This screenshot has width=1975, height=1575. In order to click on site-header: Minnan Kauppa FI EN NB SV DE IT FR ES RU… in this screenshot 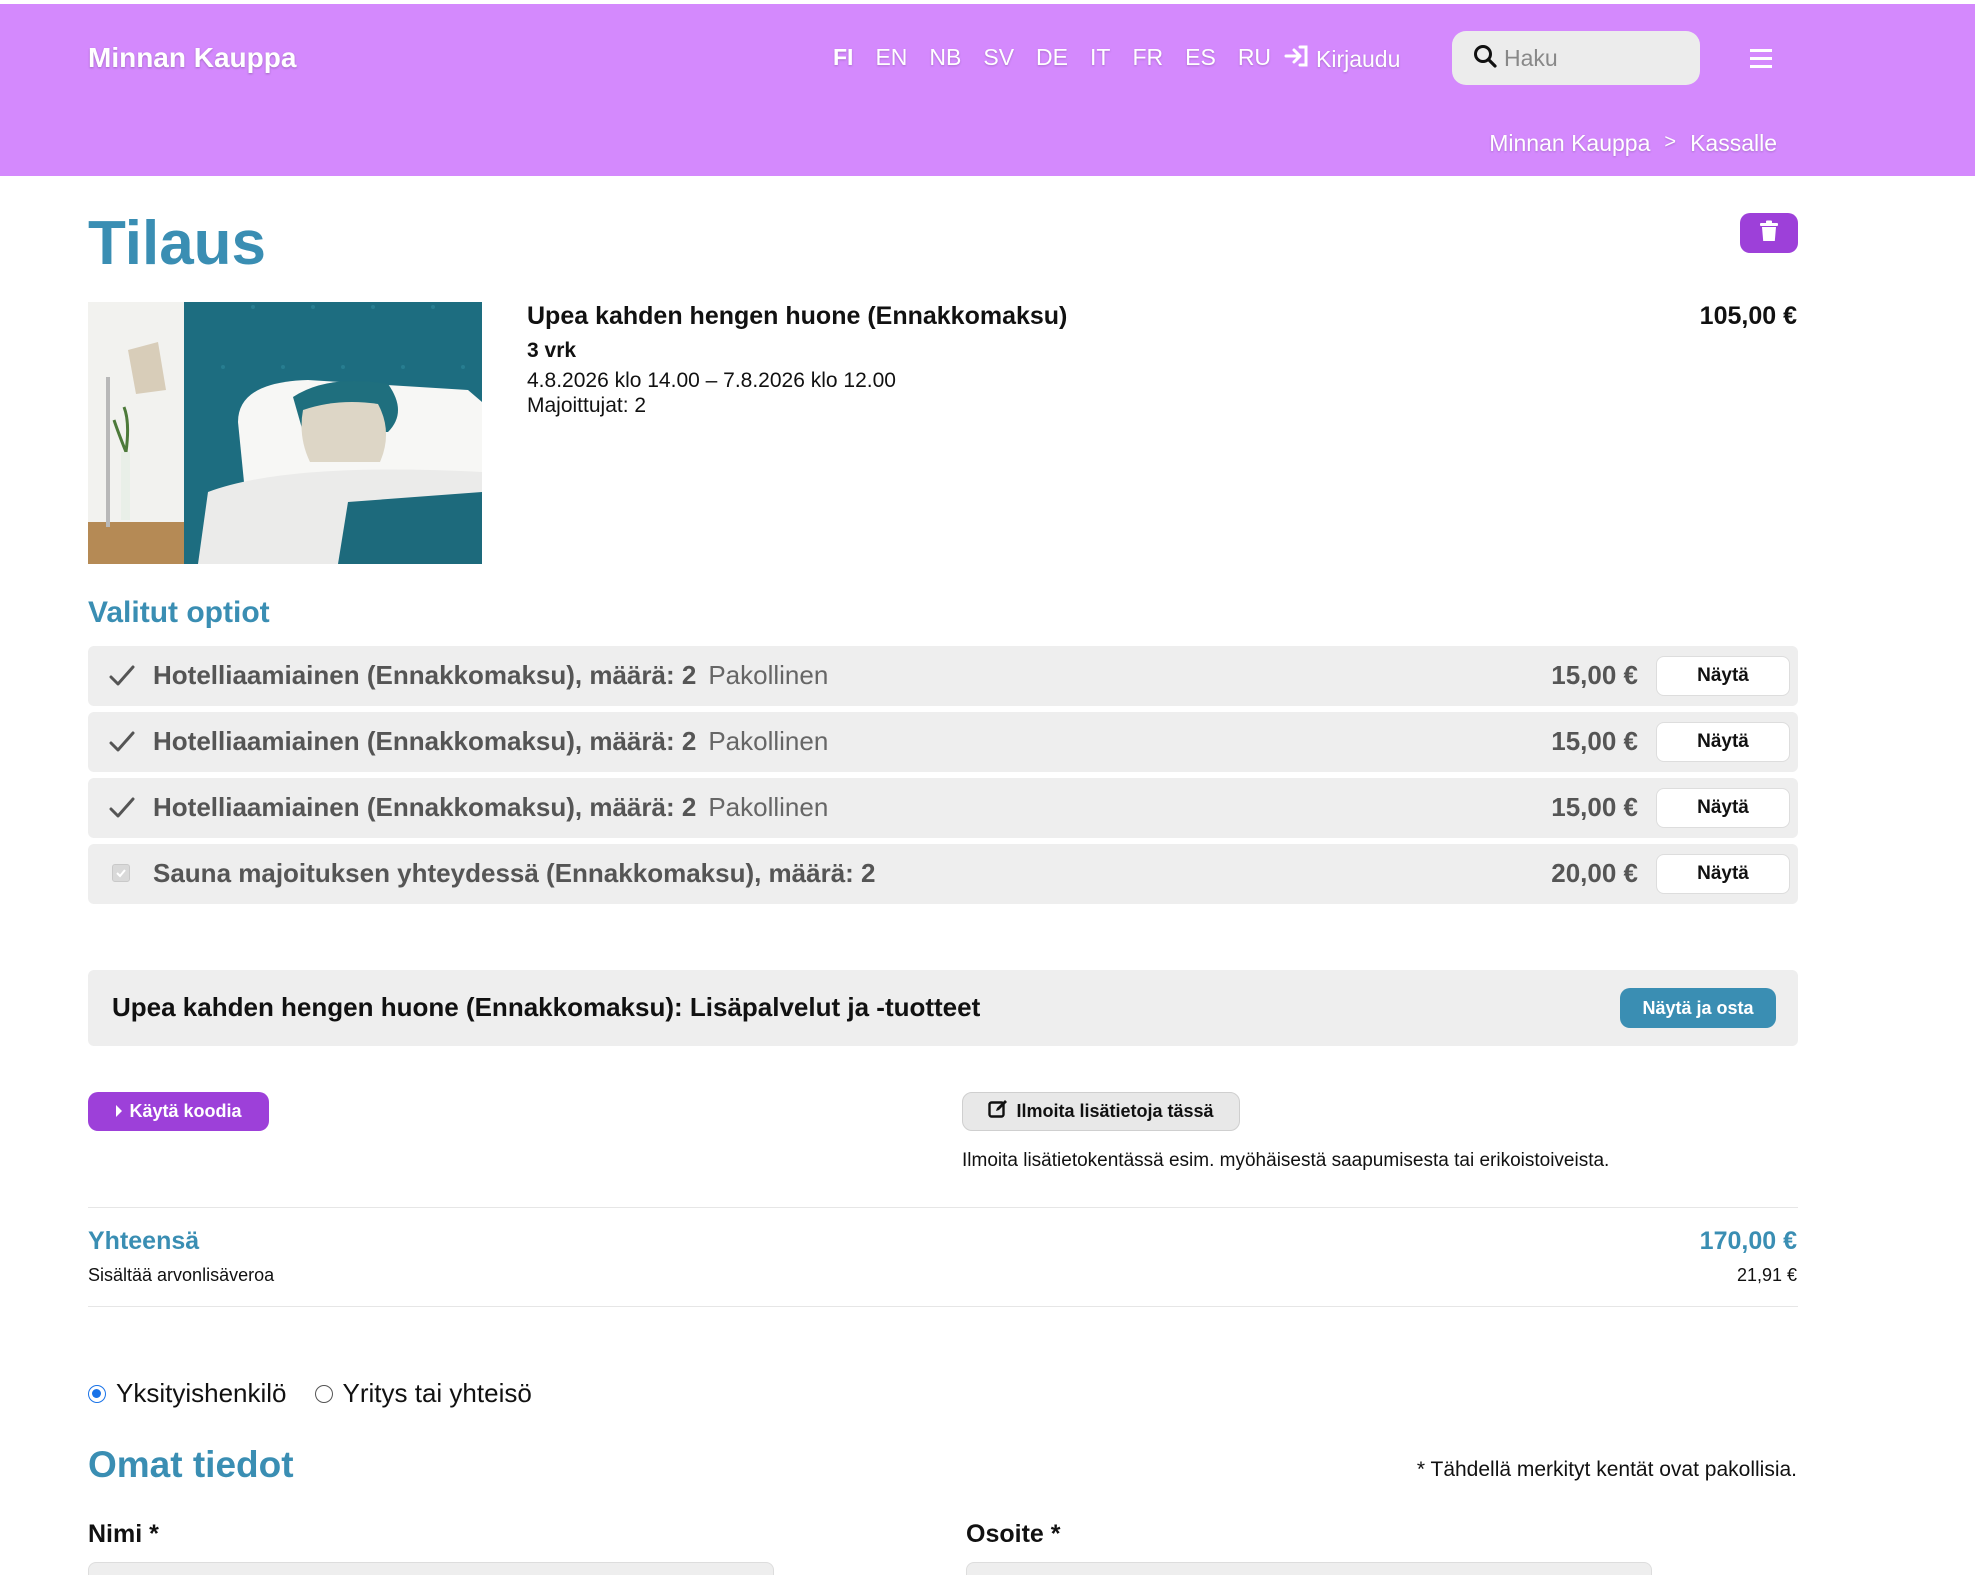, I will do `click(987, 90)`.